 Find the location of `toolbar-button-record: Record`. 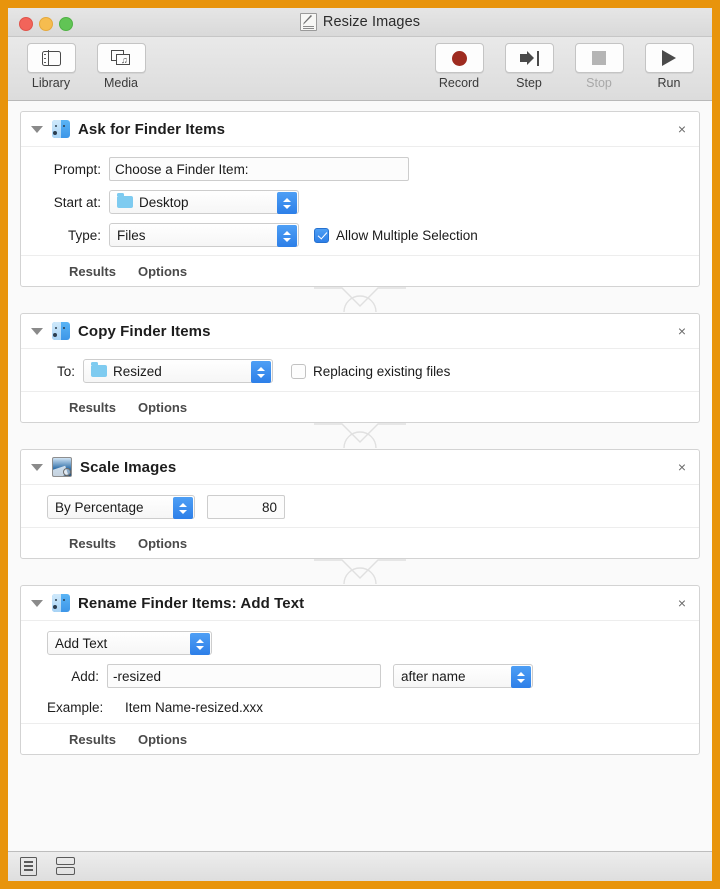

toolbar-button-record: Record is located at coordinates (459, 66).